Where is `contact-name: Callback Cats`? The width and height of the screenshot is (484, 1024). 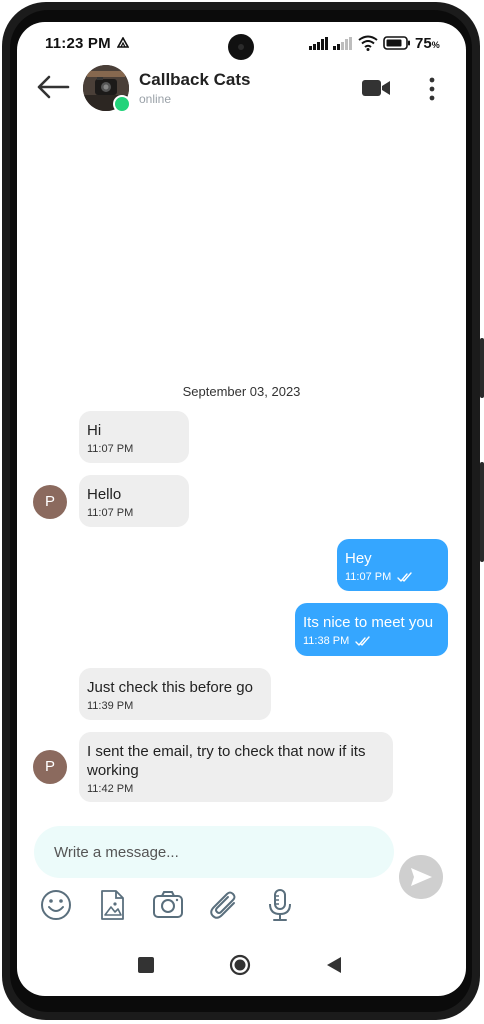 contact-name: Callback Cats is located at coordinates (195, 80).